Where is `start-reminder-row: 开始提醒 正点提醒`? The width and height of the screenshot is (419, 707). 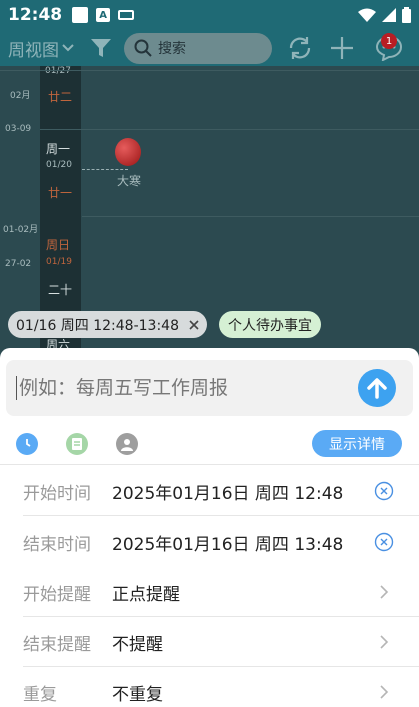
start-reminder-row: 开始提醒 正点提醒 is located at coordinates (209, 592).